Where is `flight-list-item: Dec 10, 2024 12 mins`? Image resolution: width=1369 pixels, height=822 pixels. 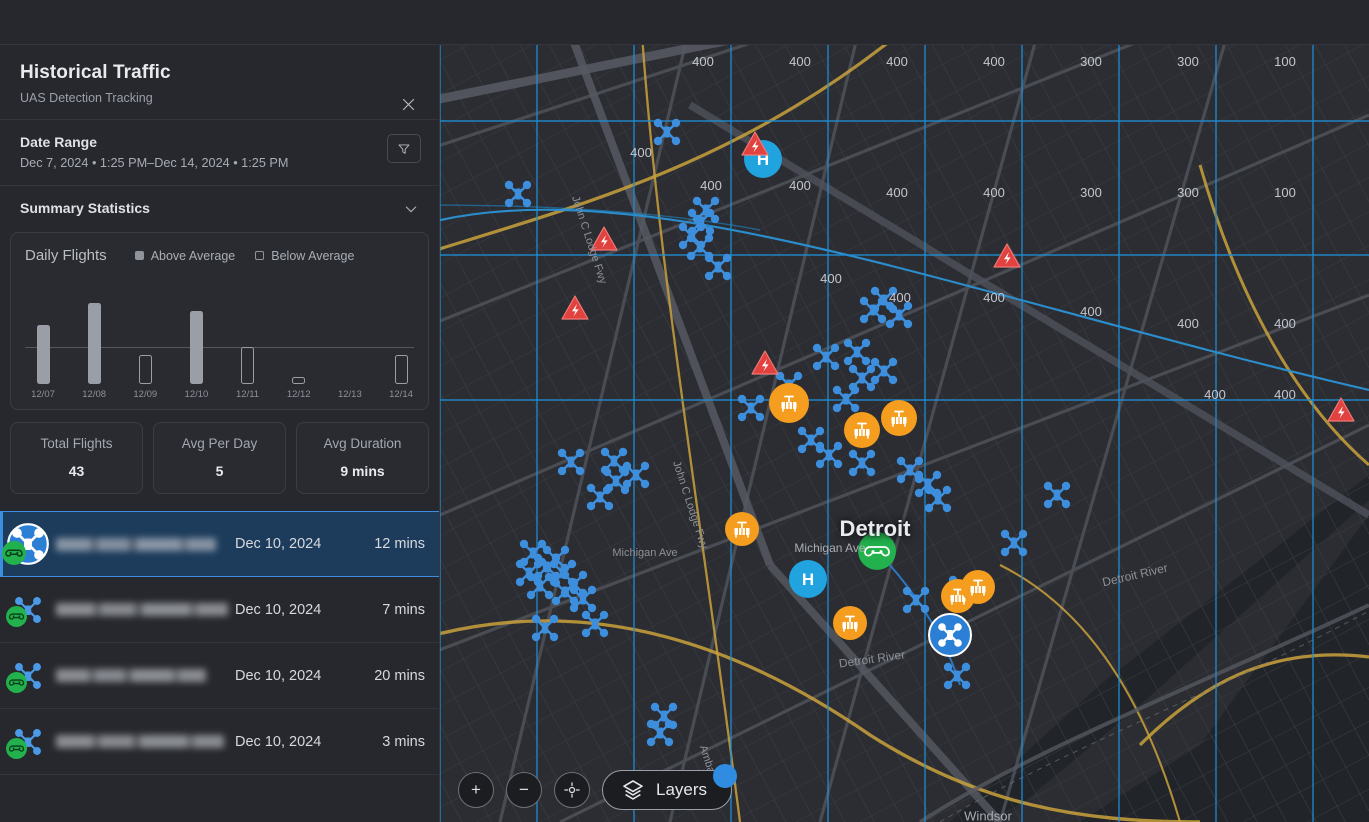
flight-list-item: Dec 10, 2024 12 mins is located at coordinates (219, 544).